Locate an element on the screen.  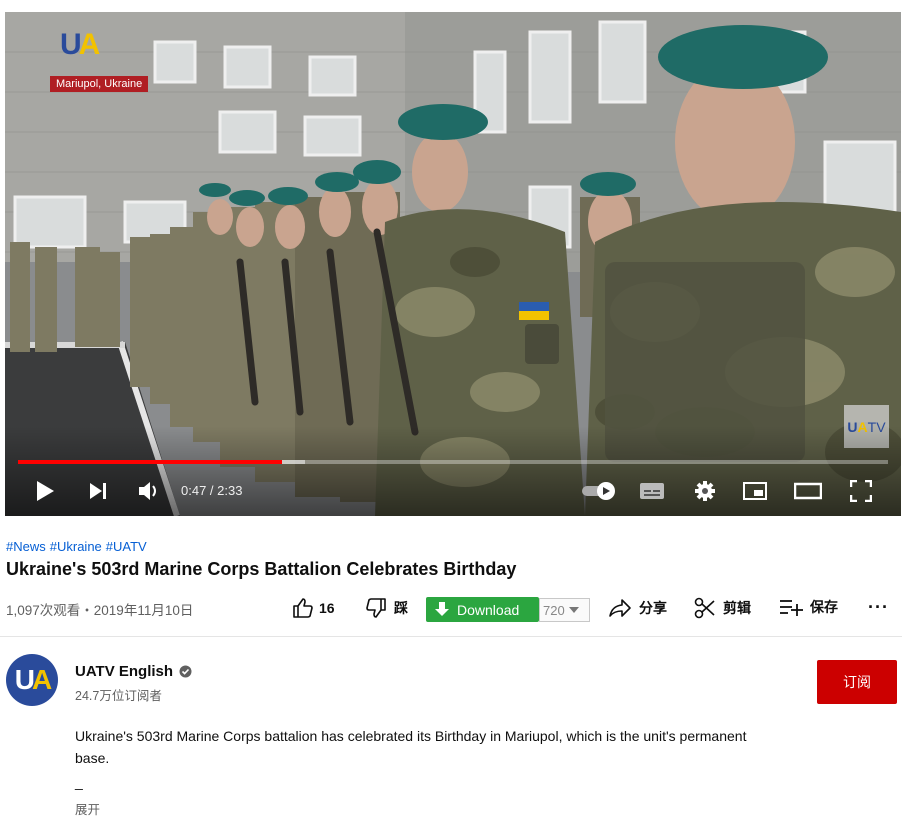
like-count: 16 is located at coordinates (327, 608).